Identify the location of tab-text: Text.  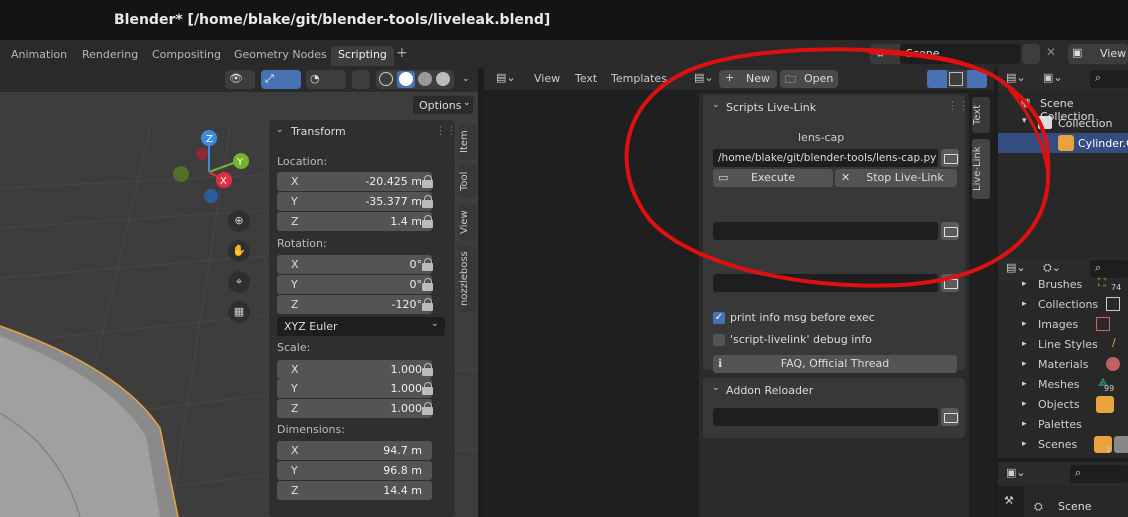
(981, 115).